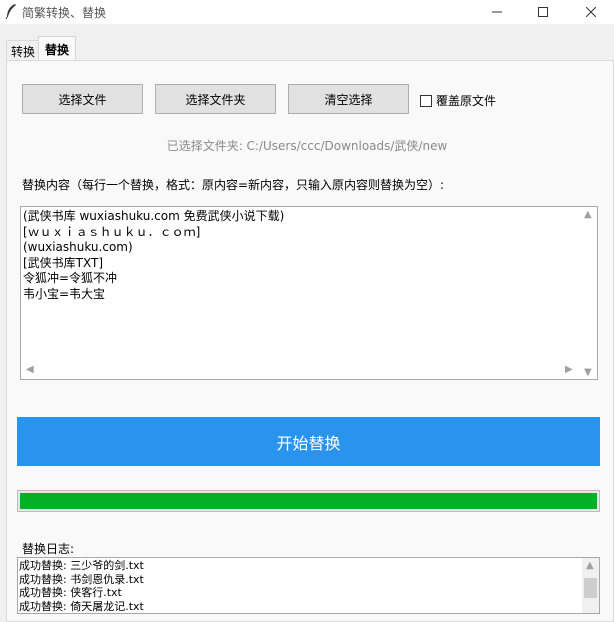 The height and width of the screenshot is (622, 614). I want to click on overwrite-option: 覆盖原文件, so click(458, 100).